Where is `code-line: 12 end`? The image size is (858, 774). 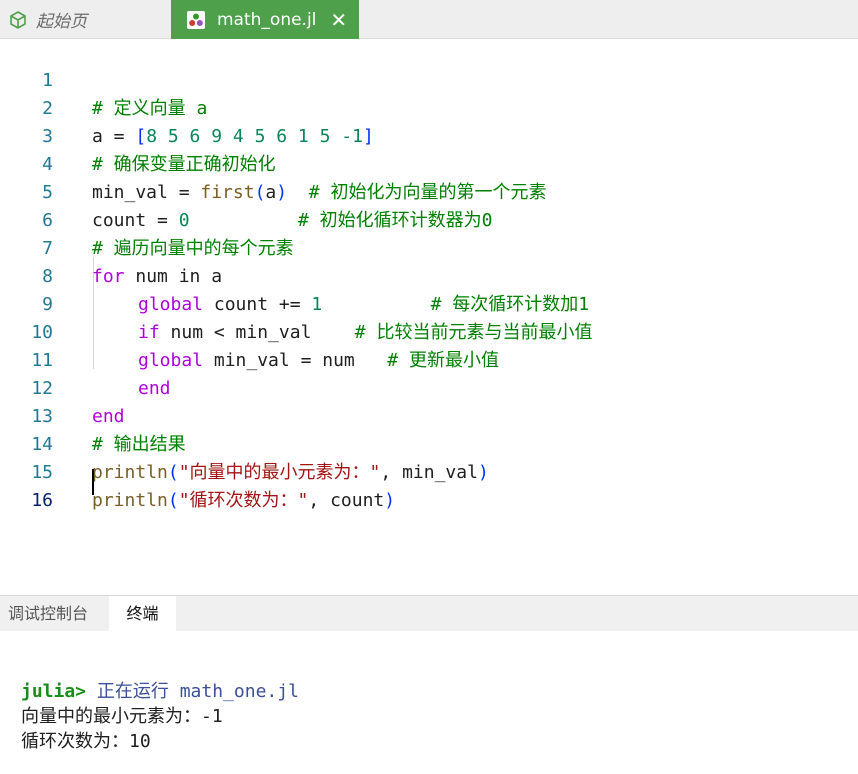
code-line: 12 end is located at coordinates (62, 387).